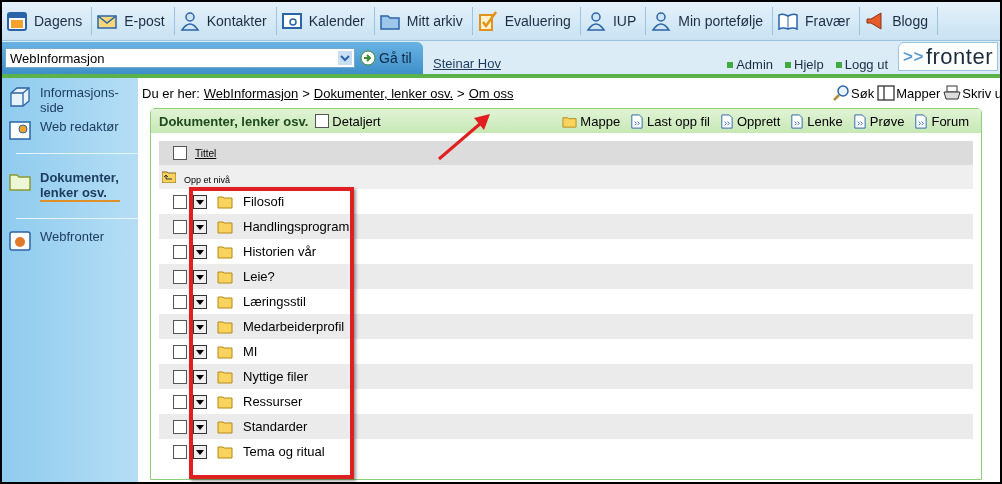 The image size is (1002, 484). Describe the element at coordinates (70, 131) in the screenshot. I see `sidebar-item: Web redaktør` at that location.